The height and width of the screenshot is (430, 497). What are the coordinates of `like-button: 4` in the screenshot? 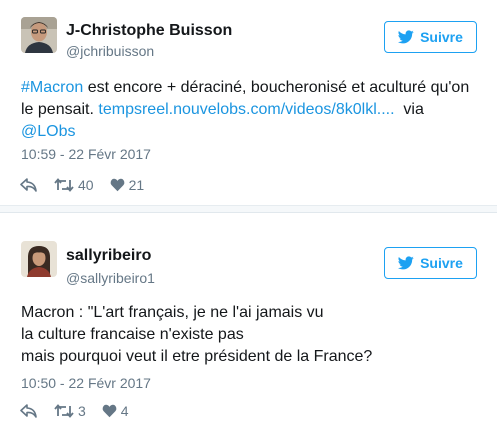 It's located at (115, 411).